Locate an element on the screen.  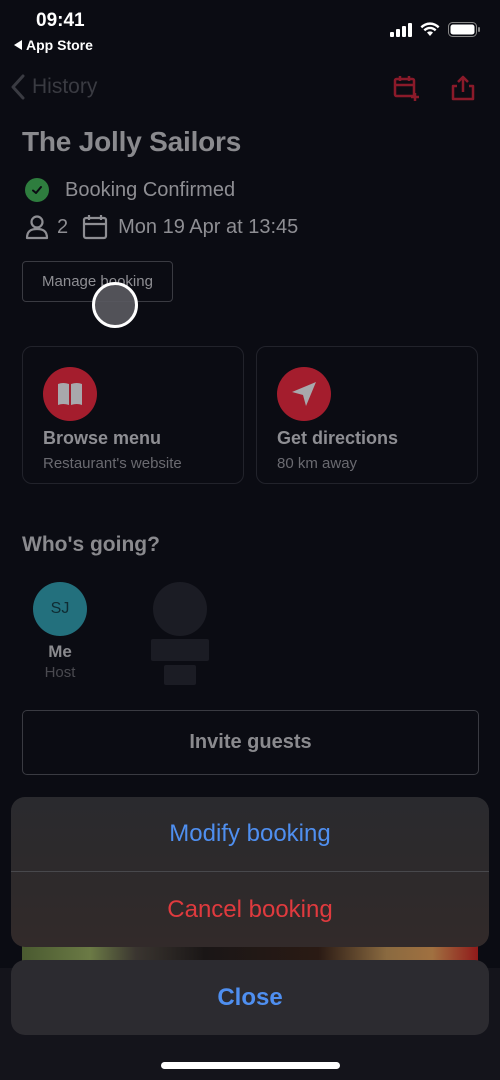
guest-name: Me is located at coordinates (60, 651).